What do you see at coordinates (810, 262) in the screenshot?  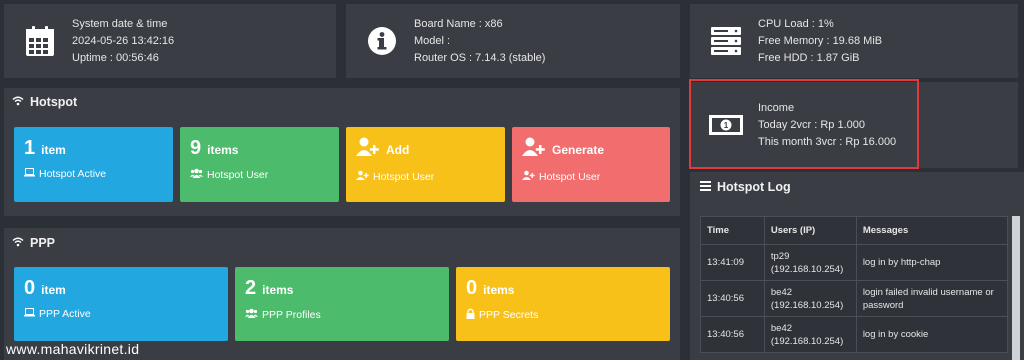 I see `log-user: tp29 (192.168.10.254)` at bounding box center [810, 262].